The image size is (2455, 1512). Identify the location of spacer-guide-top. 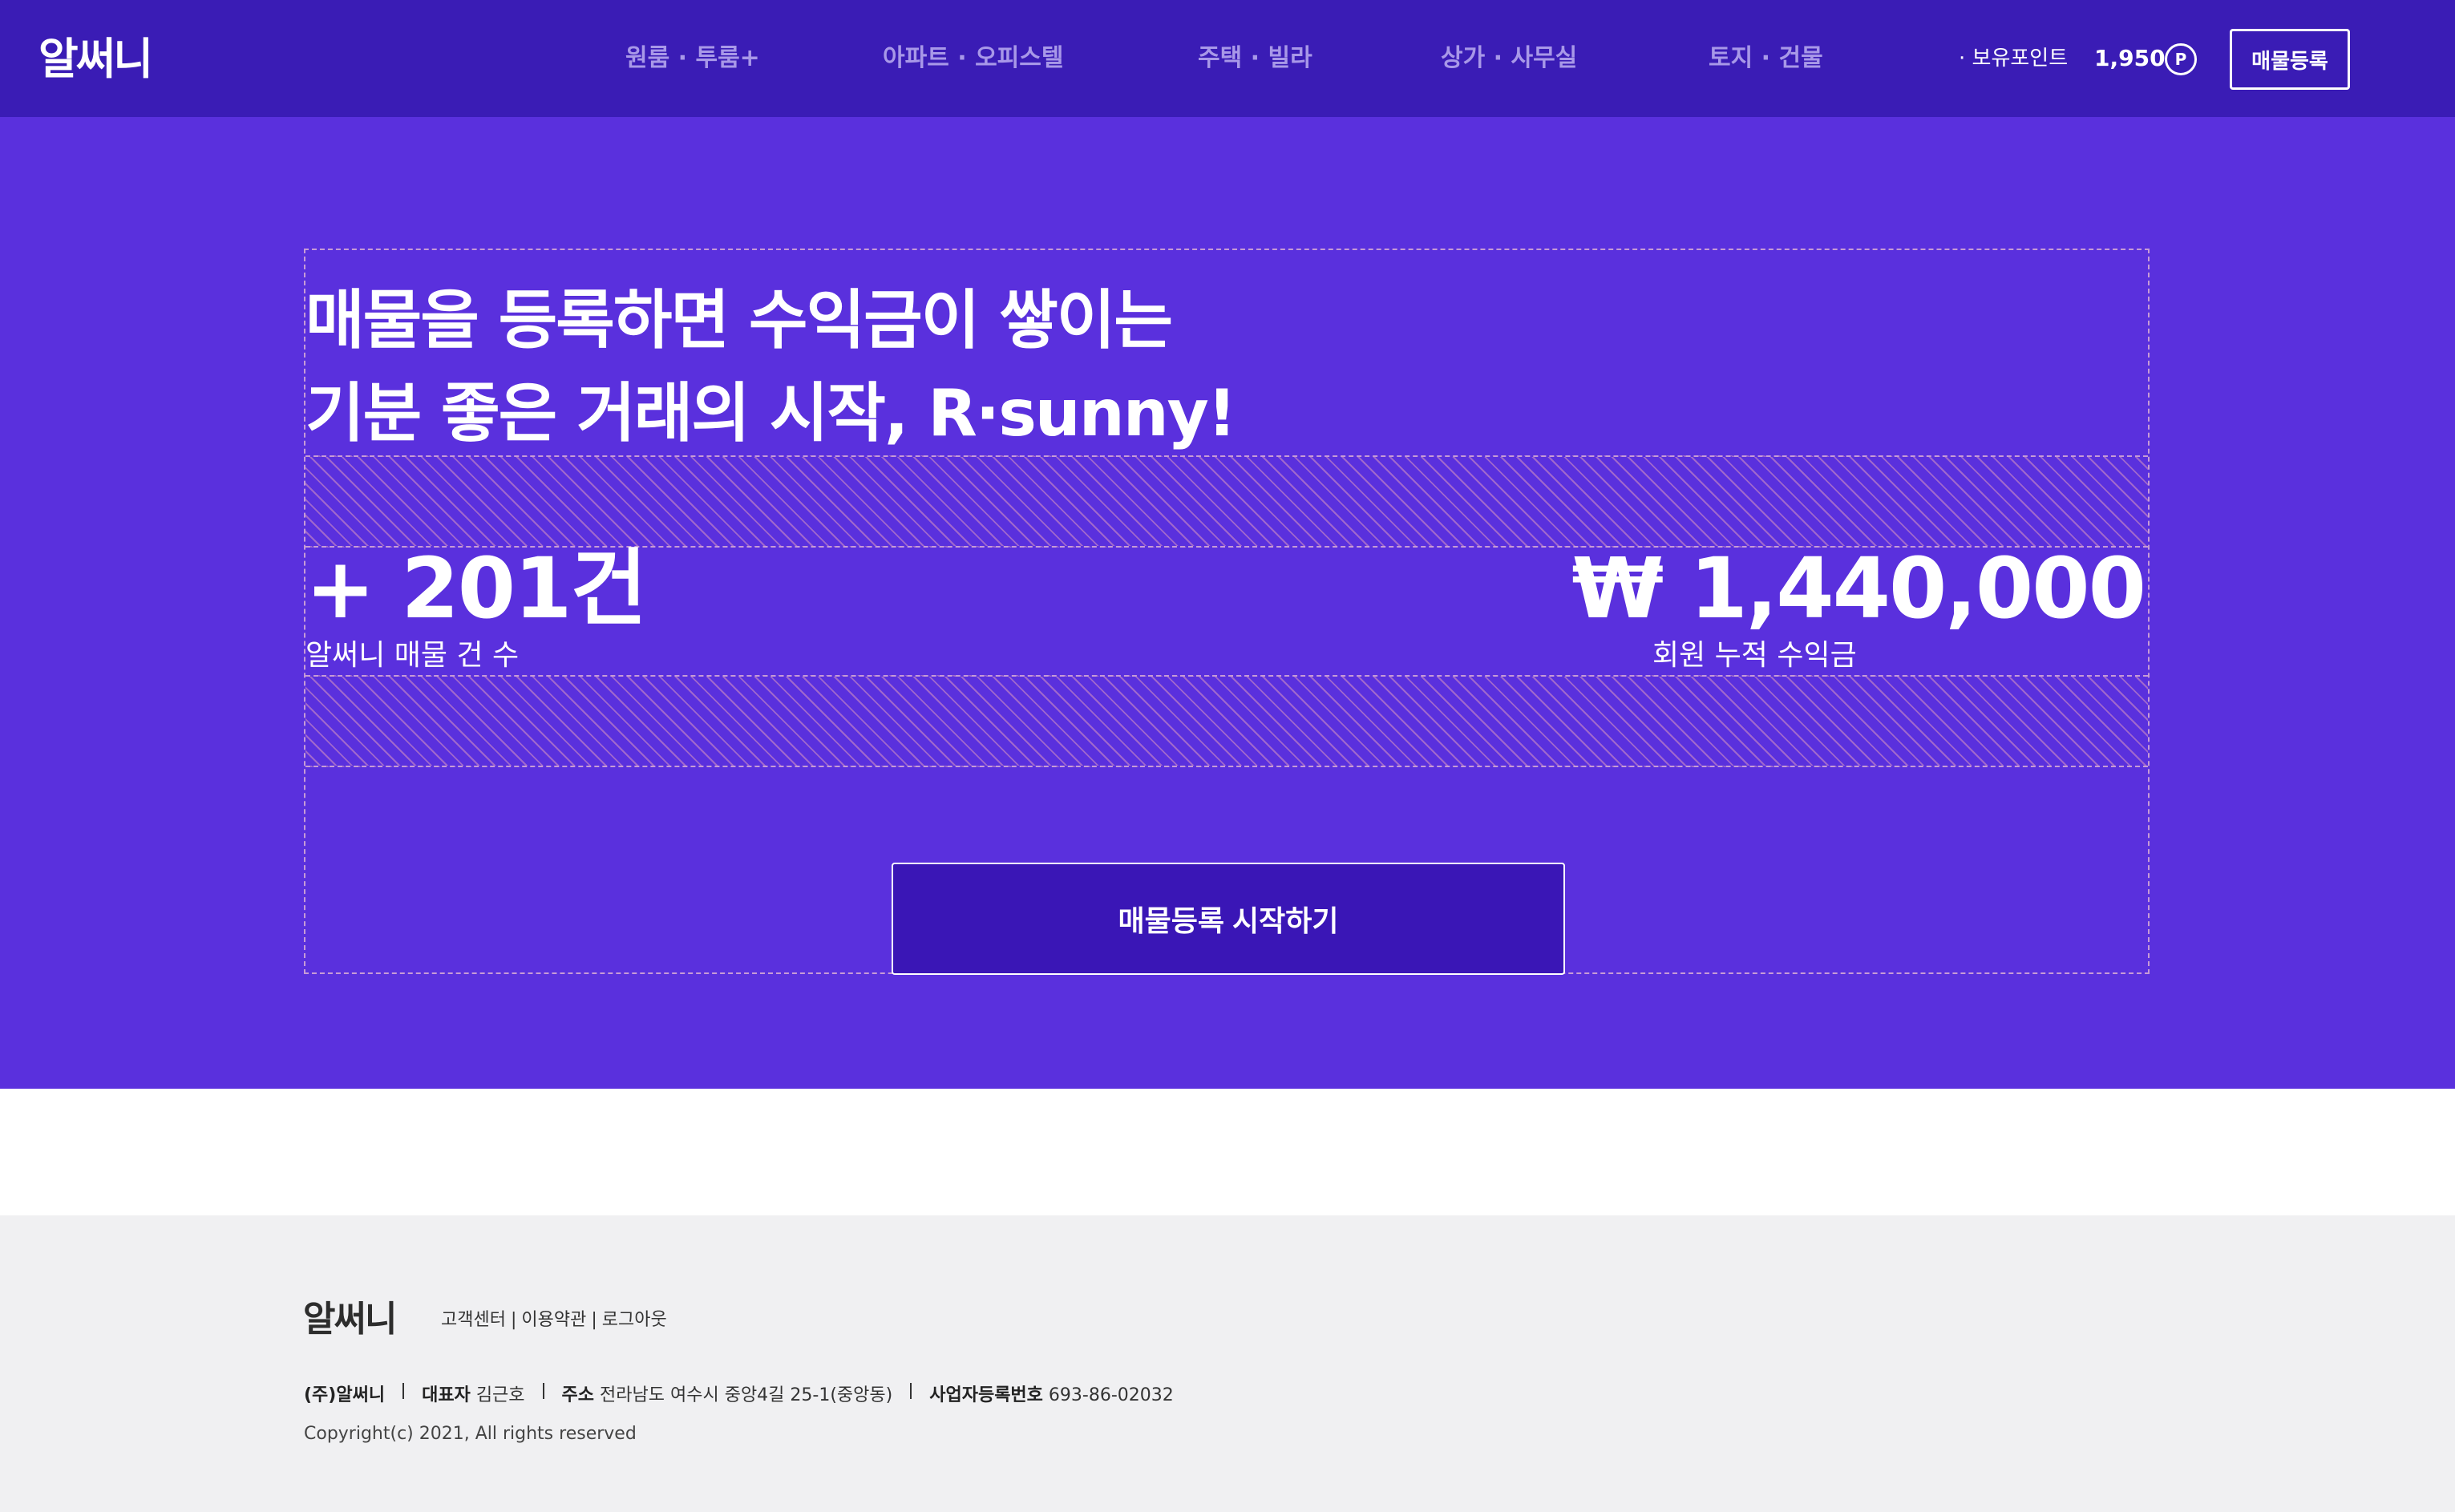
(1227, 502).